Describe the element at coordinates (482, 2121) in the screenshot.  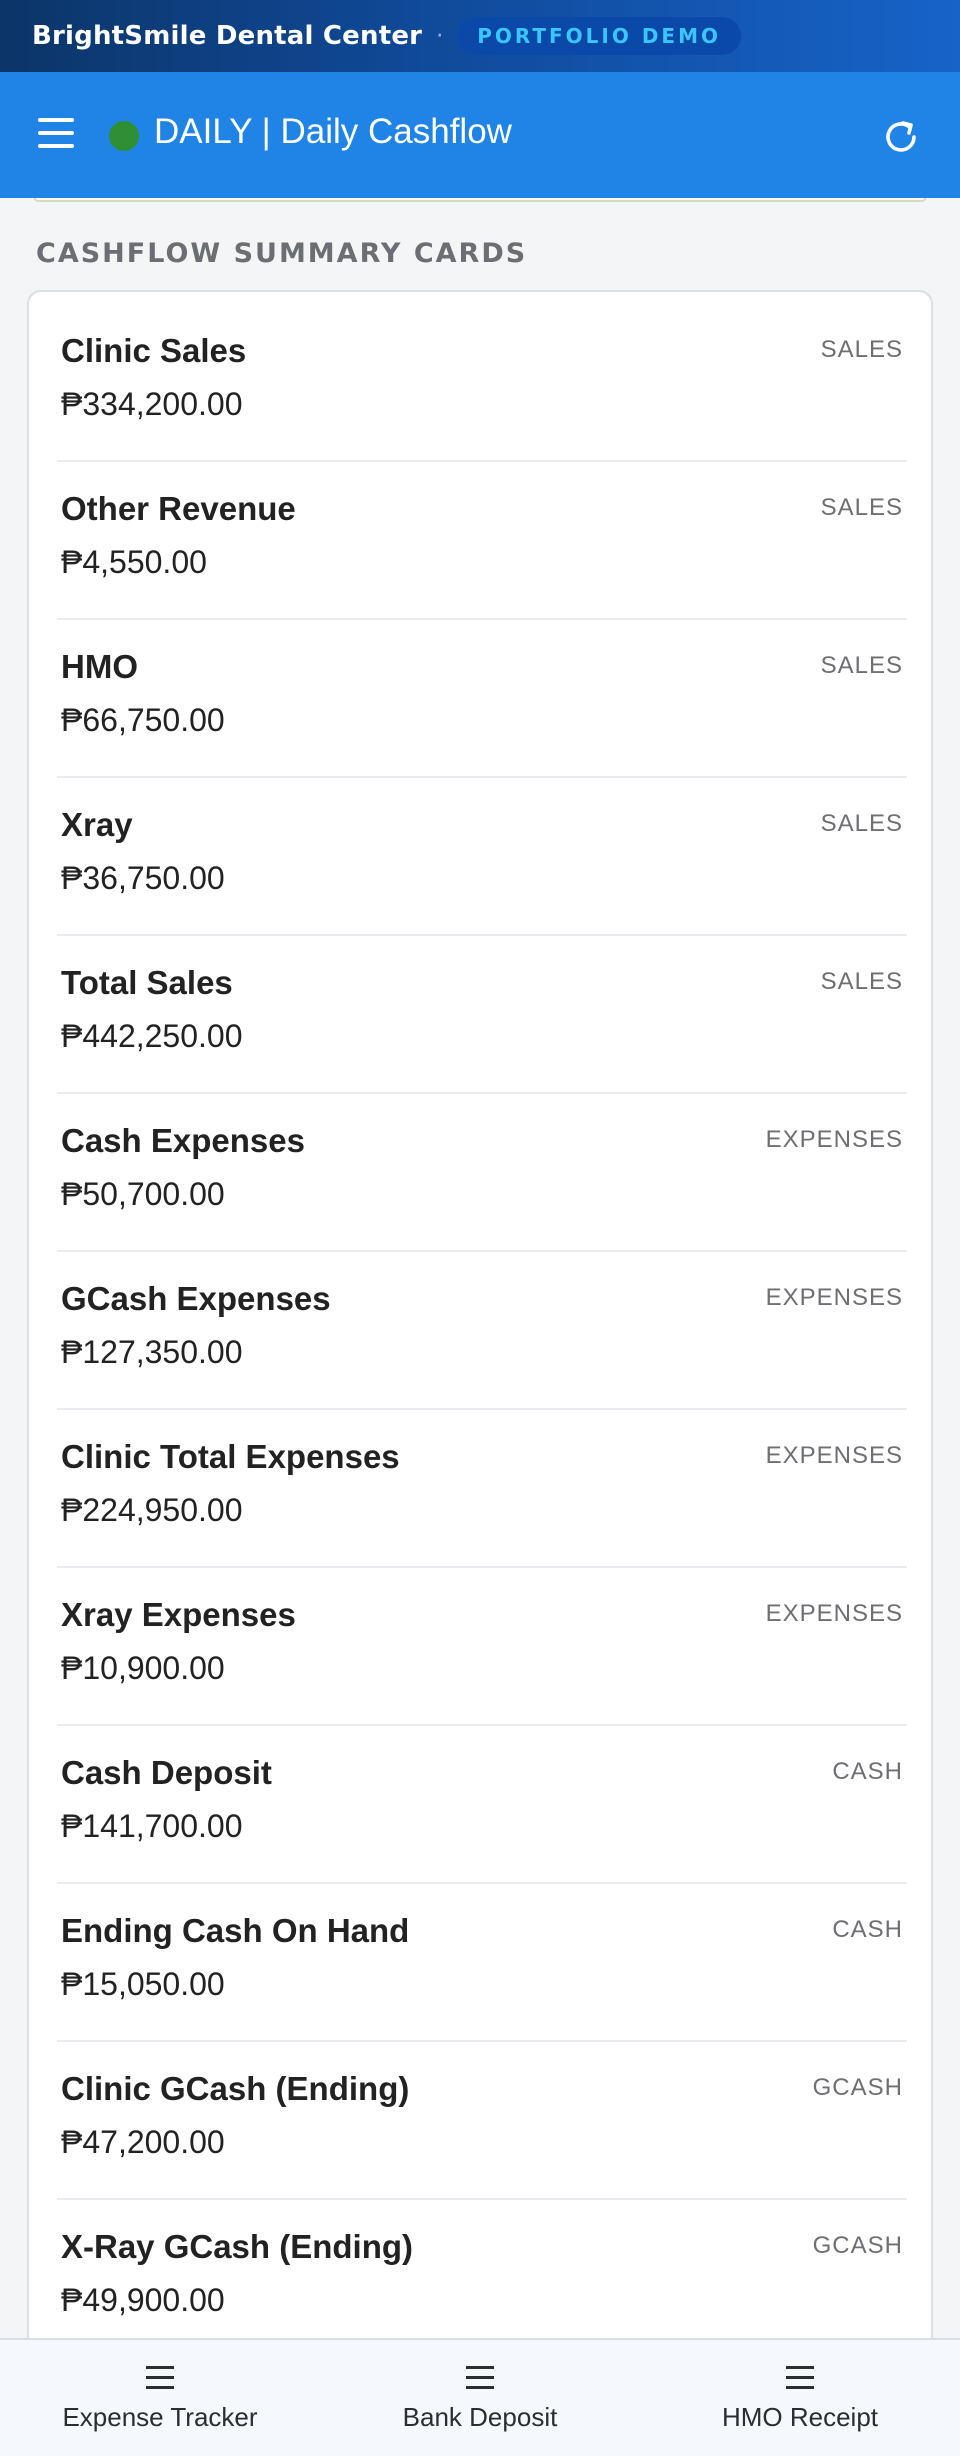
I see `summary-row-clinic-gcash-ending: Clinic GCash (Ending) ₱47,200.00 GCASH` at that location.